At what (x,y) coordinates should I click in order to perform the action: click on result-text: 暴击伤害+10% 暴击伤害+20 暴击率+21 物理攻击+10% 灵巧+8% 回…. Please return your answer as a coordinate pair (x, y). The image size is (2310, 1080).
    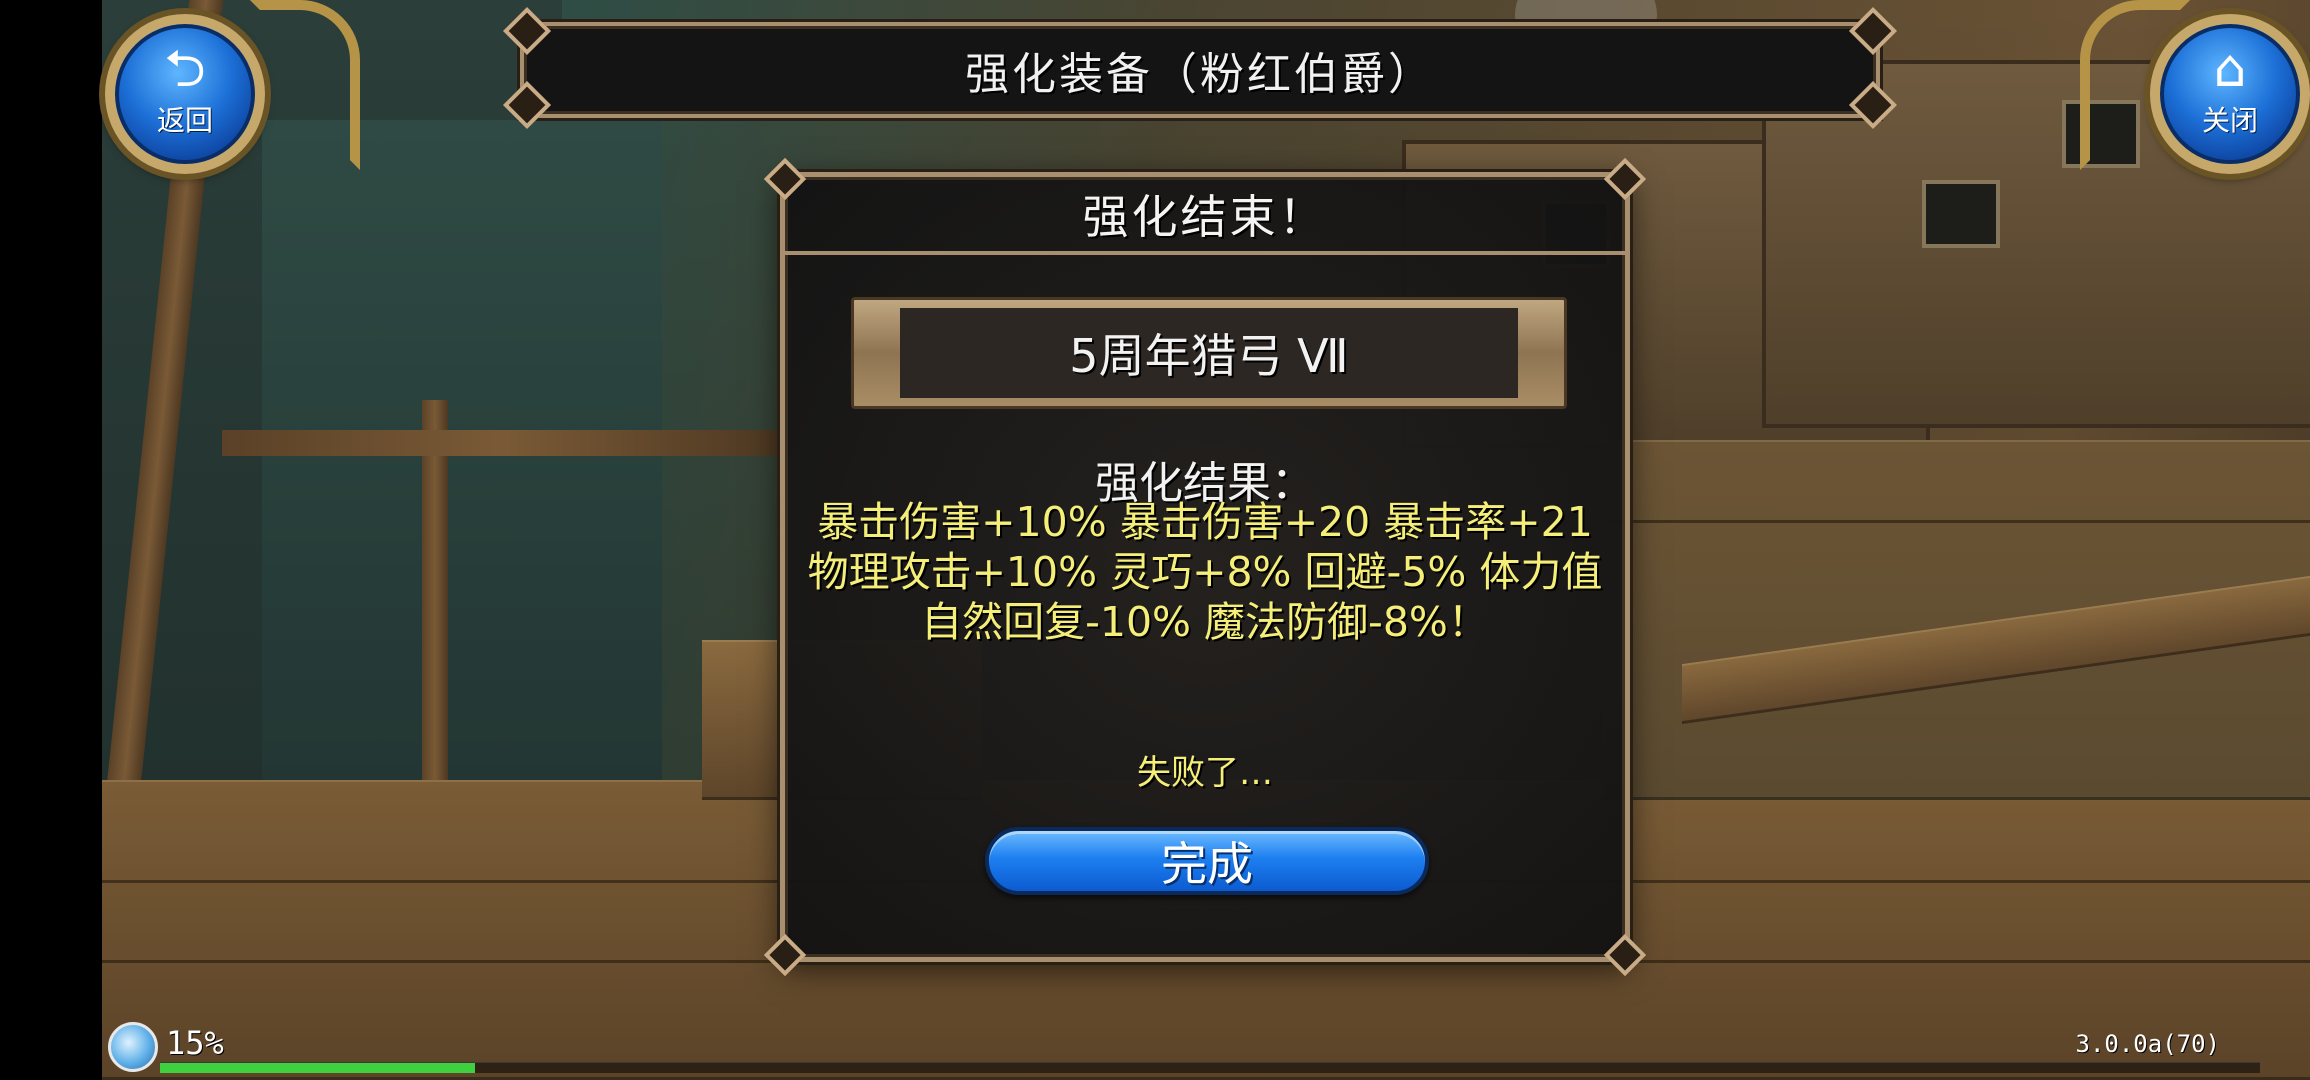
    Looking at the image, I should click on (1205, 572).